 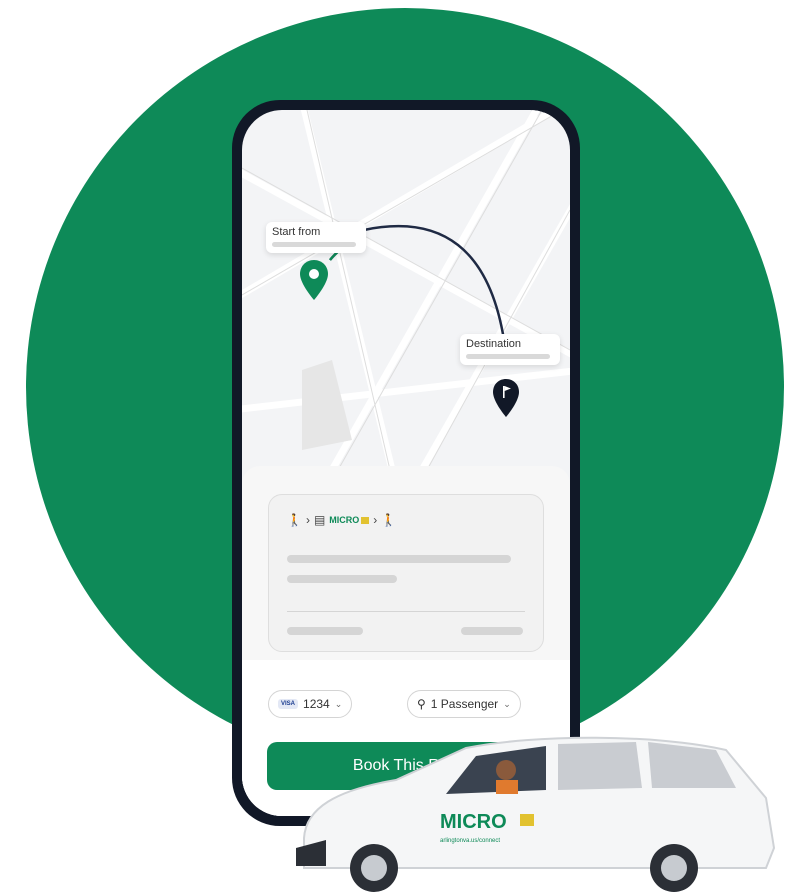 I want to click on trip-route: 🚶 › ▤ MICRO › 🚶, so click(x=341, y=520).